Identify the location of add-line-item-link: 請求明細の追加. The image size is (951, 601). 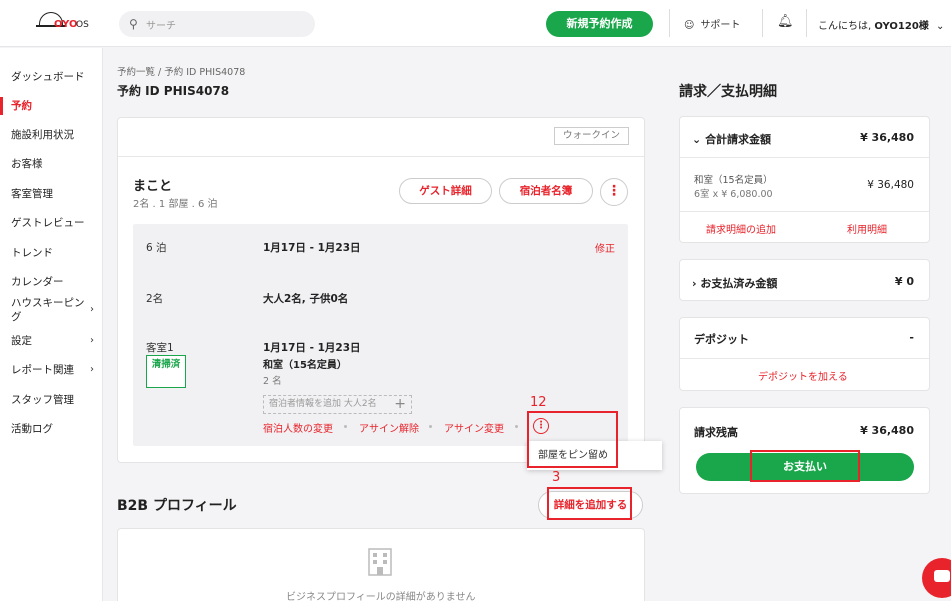
(741, 228).